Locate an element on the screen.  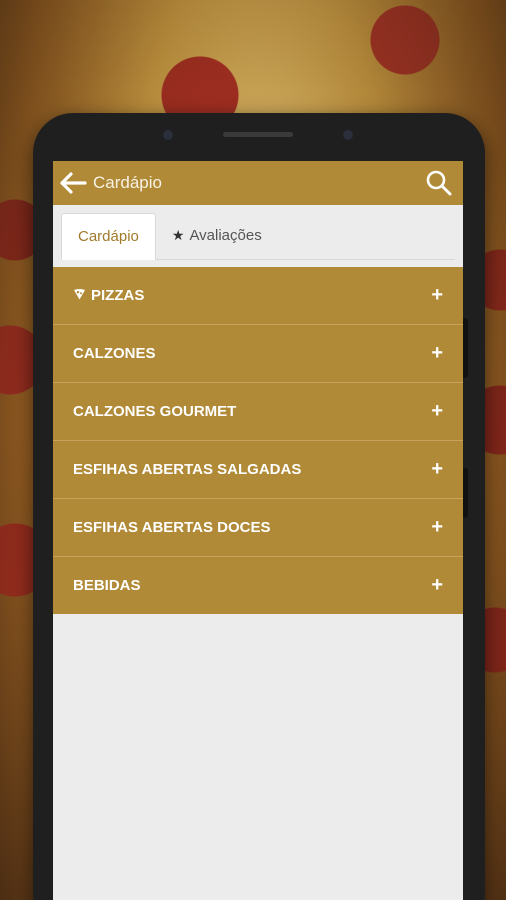
category-label: BEBIDAS is located at coordinates (107, 585).